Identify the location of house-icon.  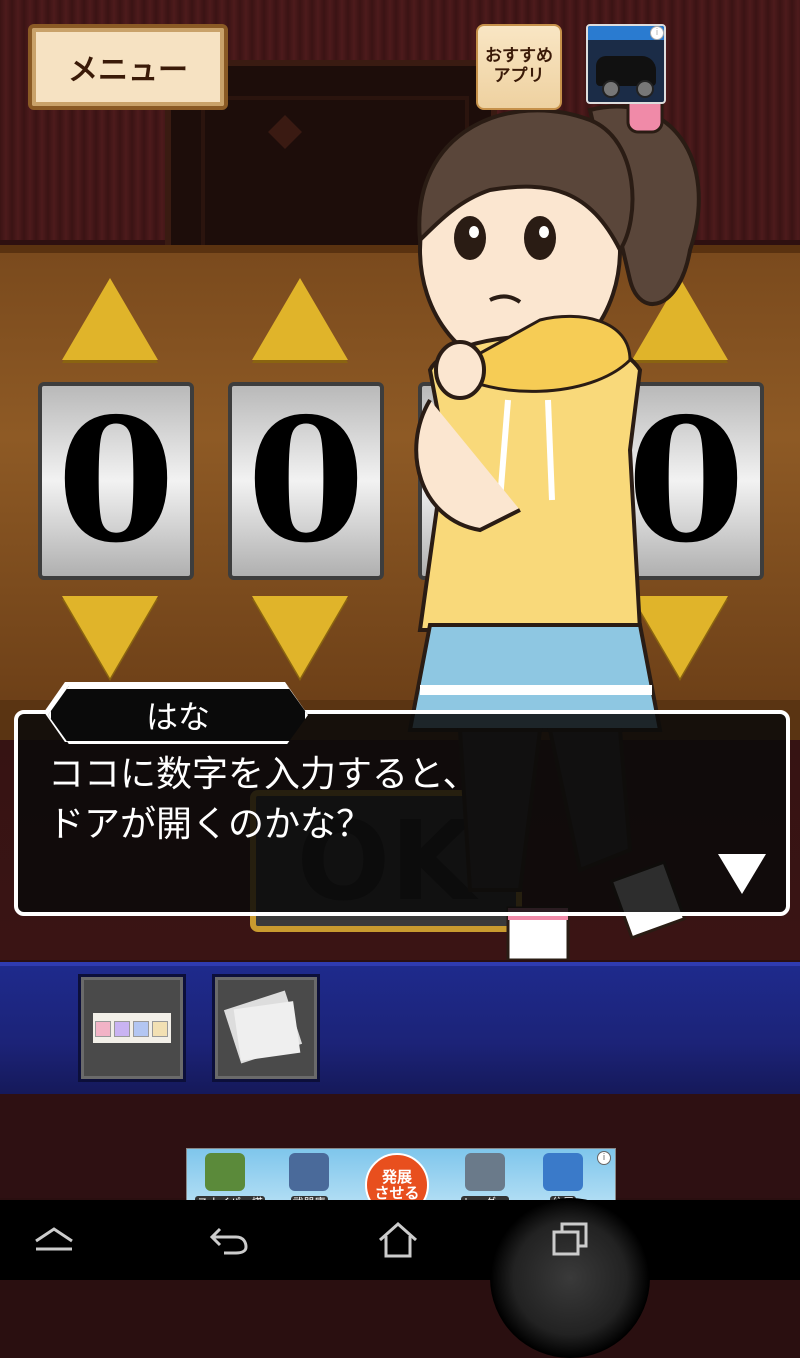
(398, 1240).